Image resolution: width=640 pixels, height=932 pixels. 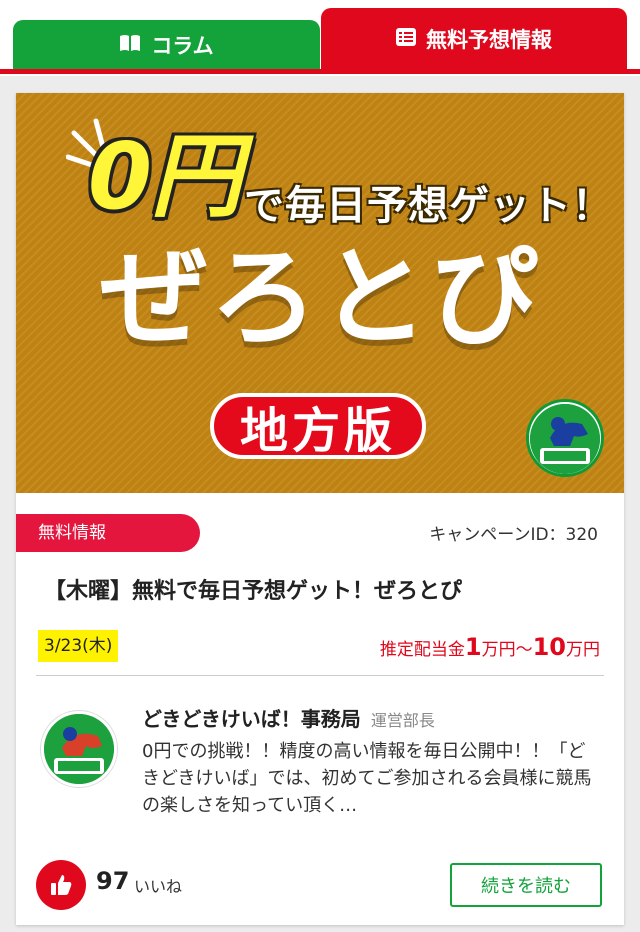 I want to click on read-more-button: 続きを読む, so click(x=526, y=885).